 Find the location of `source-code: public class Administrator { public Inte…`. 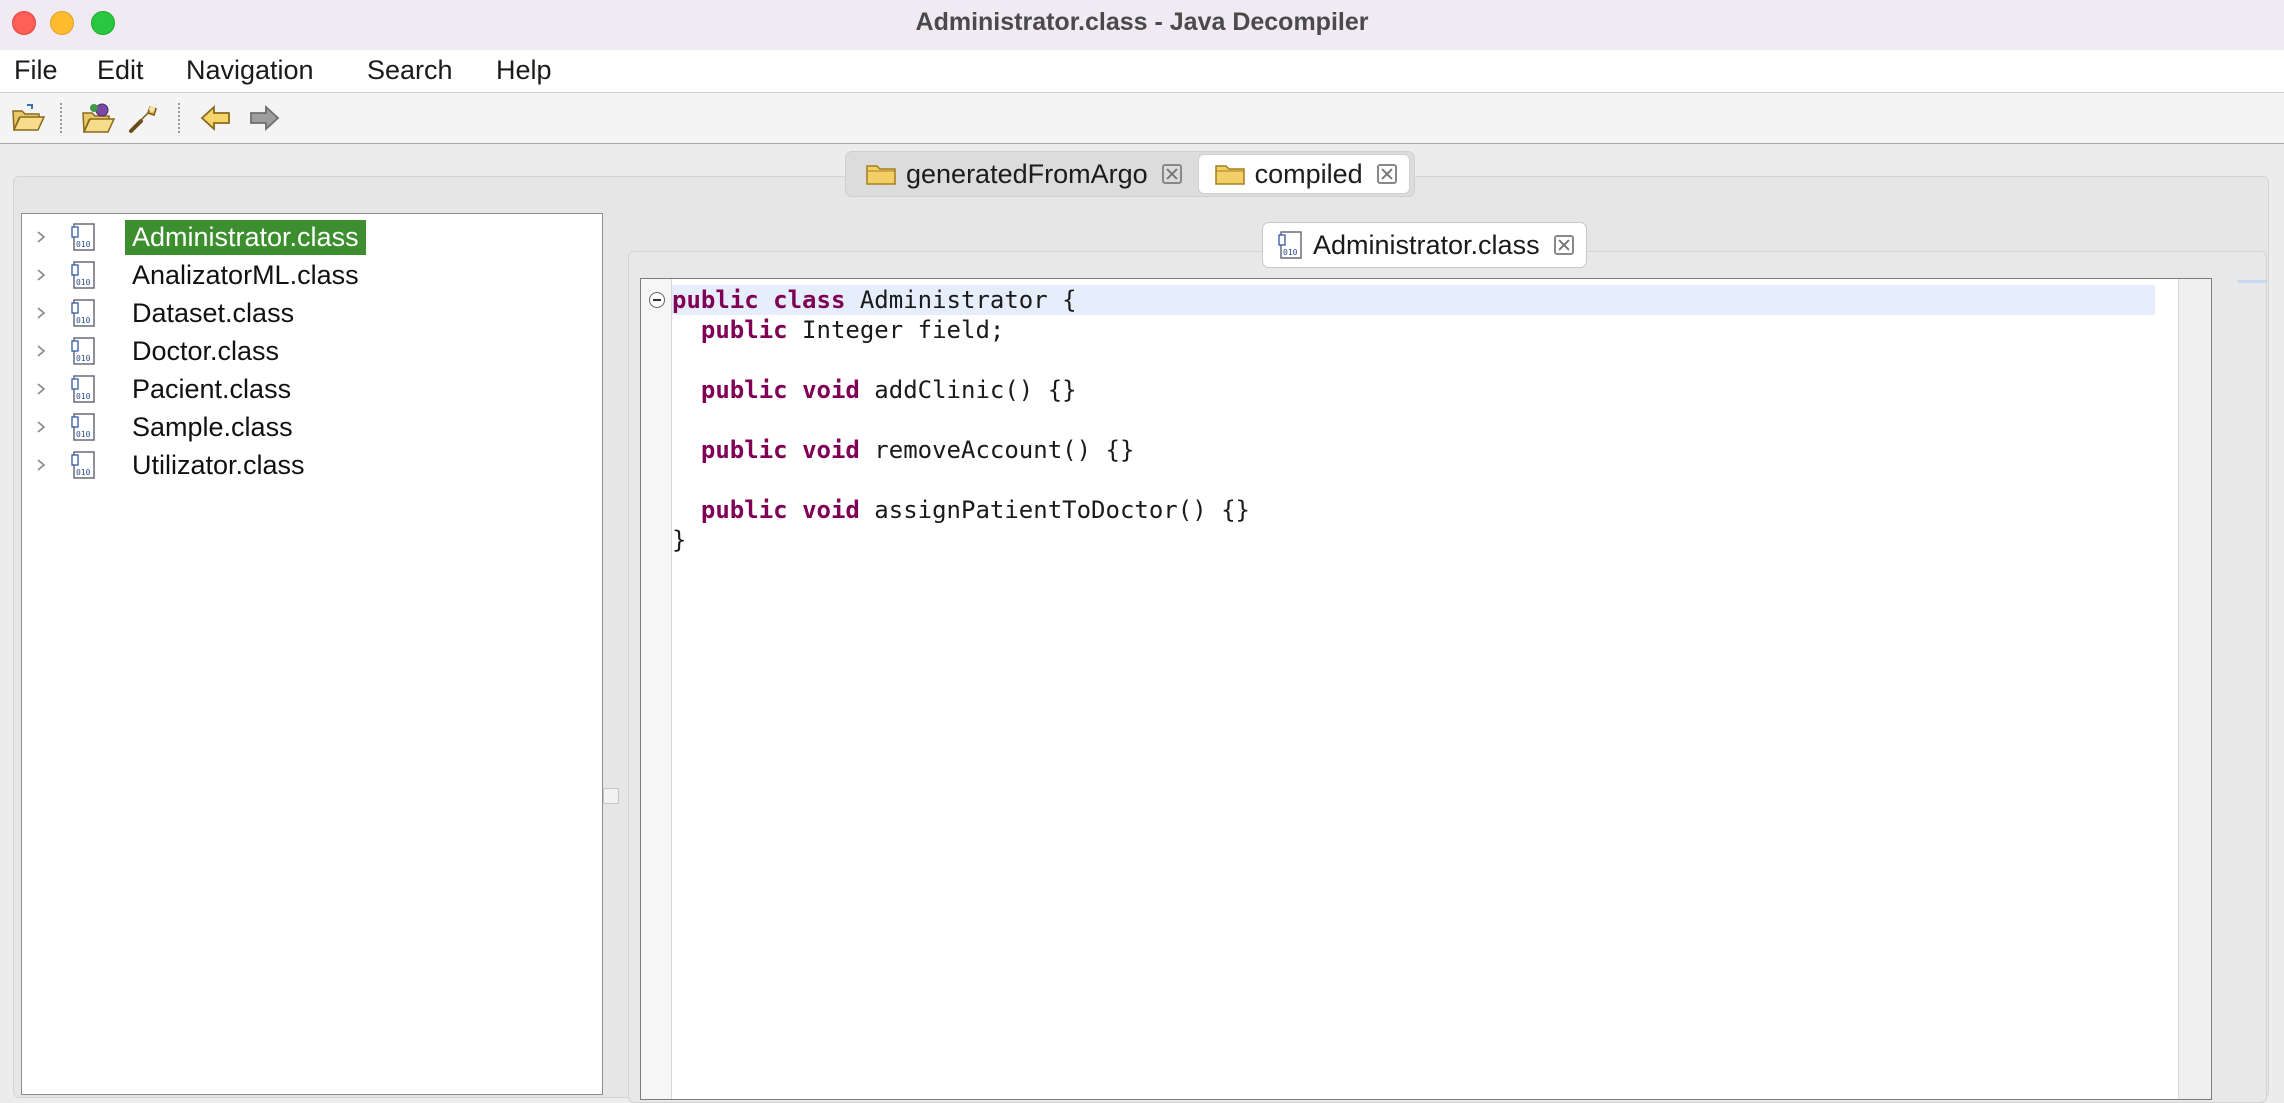

source-code: public class Administrator { public Inte… is located at coordinates (961, 420).